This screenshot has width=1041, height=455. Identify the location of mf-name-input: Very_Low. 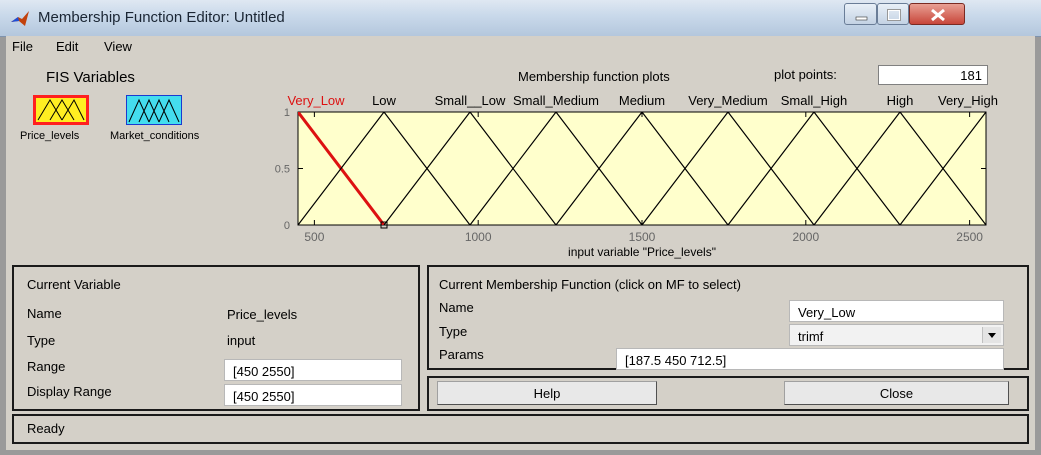
(896, 311).